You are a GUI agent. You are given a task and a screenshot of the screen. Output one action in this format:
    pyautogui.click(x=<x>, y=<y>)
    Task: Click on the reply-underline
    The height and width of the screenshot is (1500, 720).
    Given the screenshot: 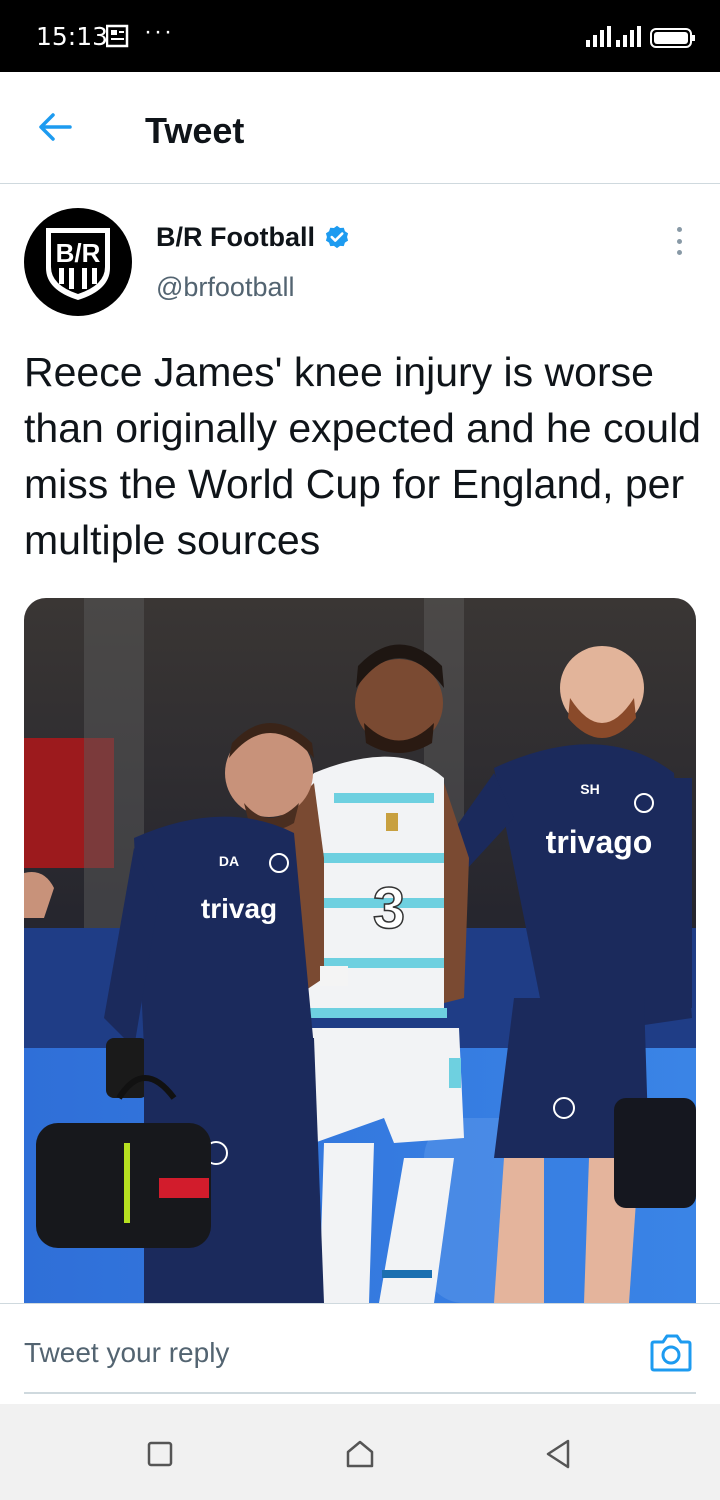 What is the action you would take?
    pyautogui.click(x=360, y=1393)
    